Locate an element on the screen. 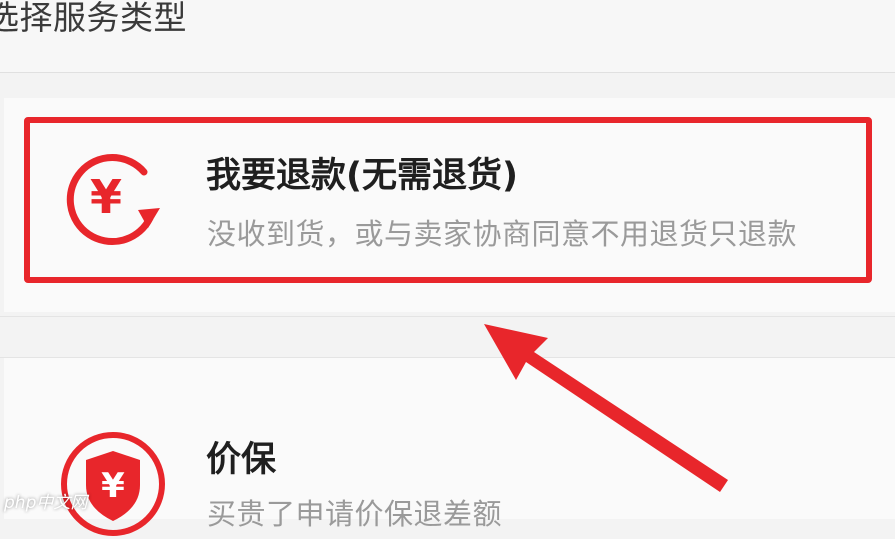 Image resolution: width=895 pixels, height=539 pixels. price-protection-shield-icon: ¥ is located at coordinates (113, 484).